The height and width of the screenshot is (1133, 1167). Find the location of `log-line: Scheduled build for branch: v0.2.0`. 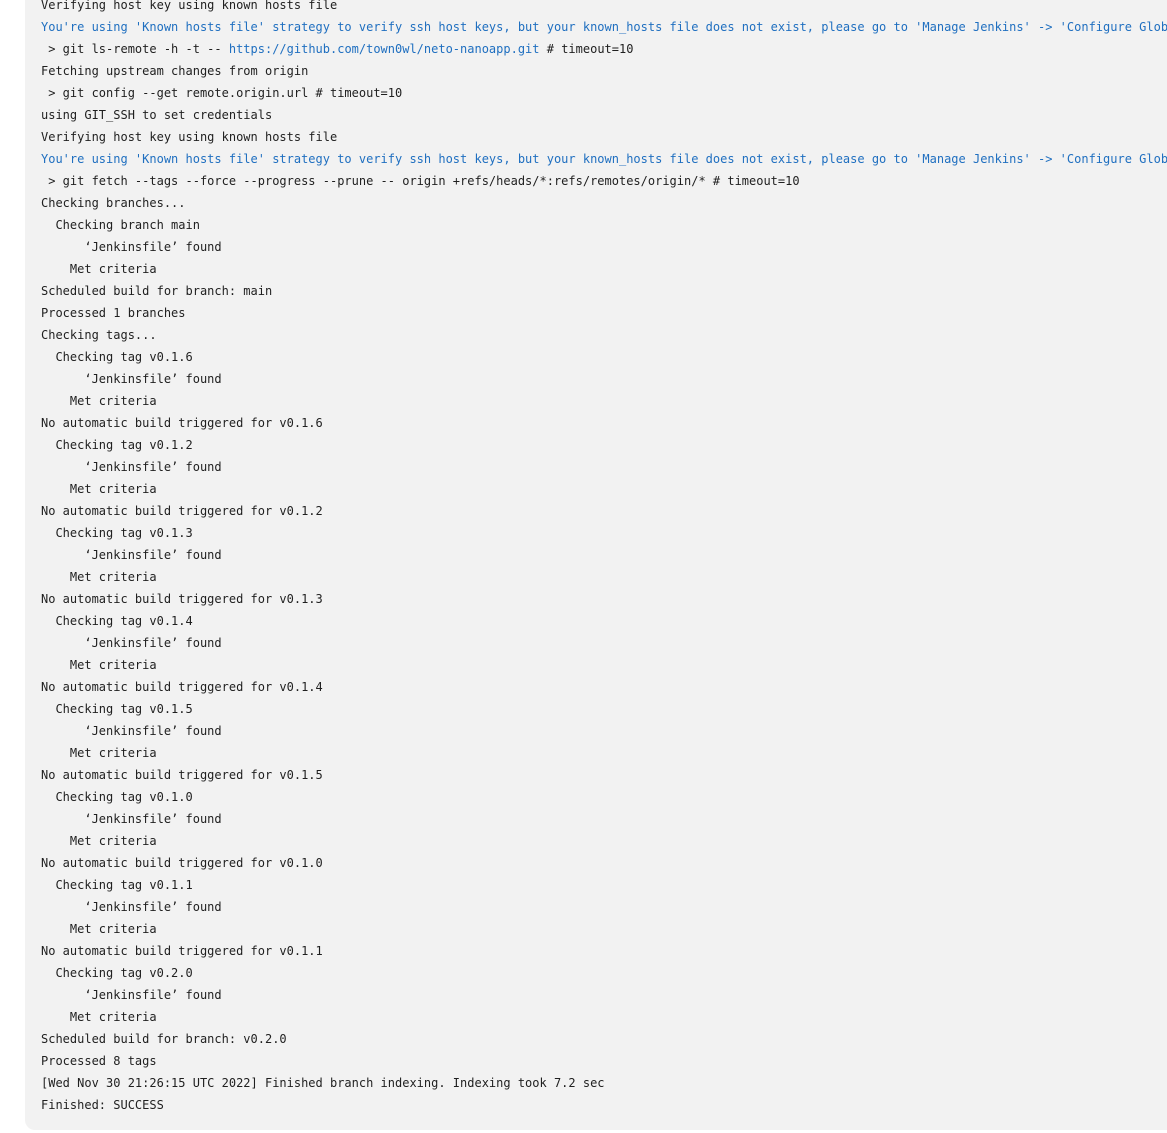

log-line: Scheduled build for branch: v0.2.0 is located at coordinates (164, 1039).